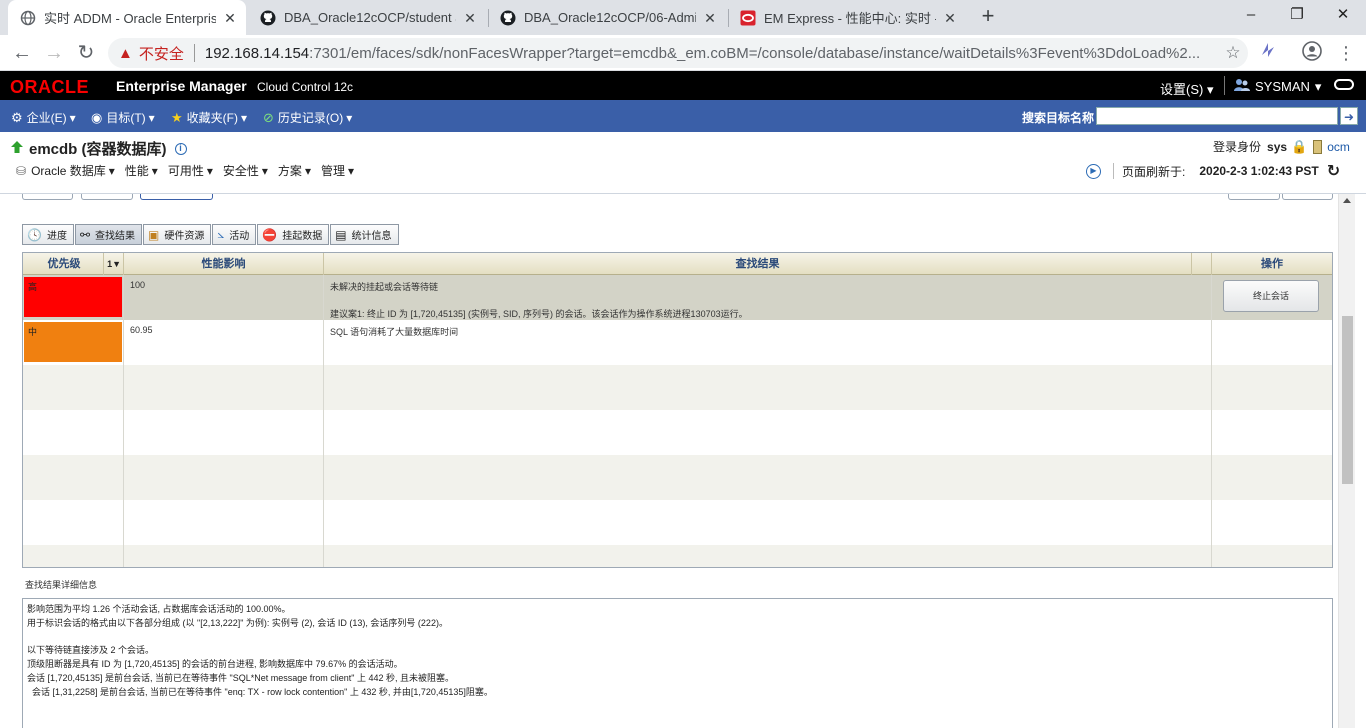 Image resolution: width=1366 pixels, height=728 pixels. Describe the element at coordinates (209, 117) in the screenshot. I see `menu-favorites: ★ 收藏夹(F) ▾` at that location.